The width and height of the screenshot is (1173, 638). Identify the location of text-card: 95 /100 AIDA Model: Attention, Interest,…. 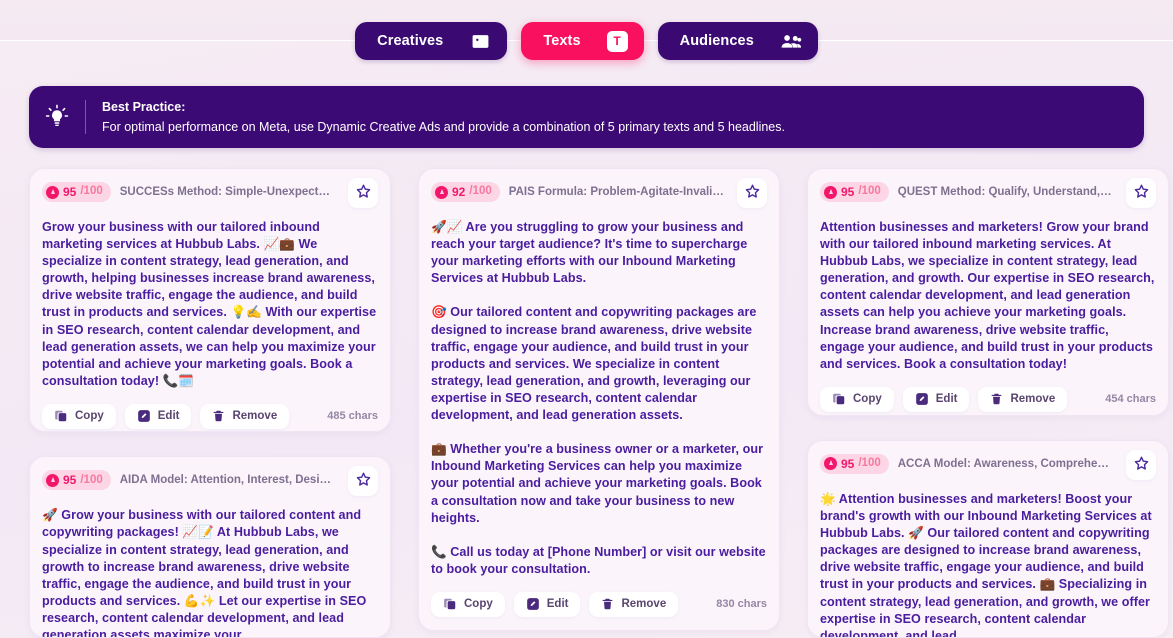
(210, 547).